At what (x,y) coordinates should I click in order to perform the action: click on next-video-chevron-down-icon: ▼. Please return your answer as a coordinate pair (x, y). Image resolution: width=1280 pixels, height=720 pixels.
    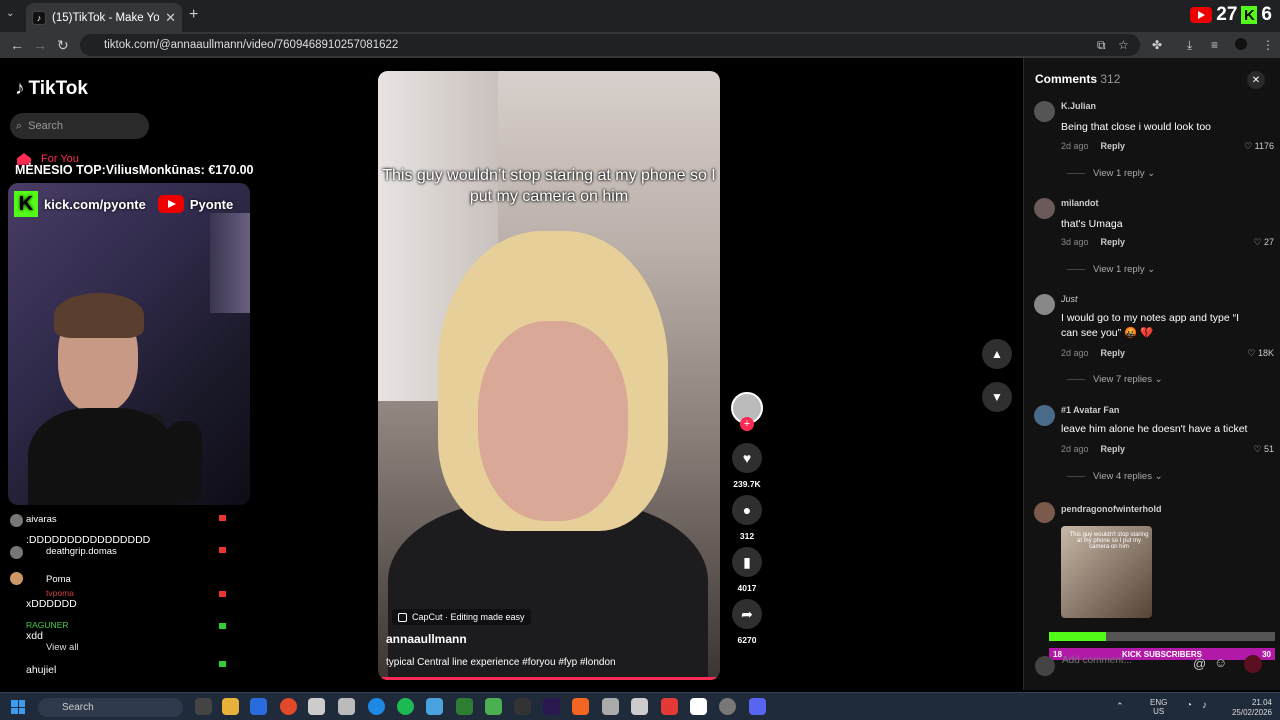
    Looking at the image, I should click on (997, 397).